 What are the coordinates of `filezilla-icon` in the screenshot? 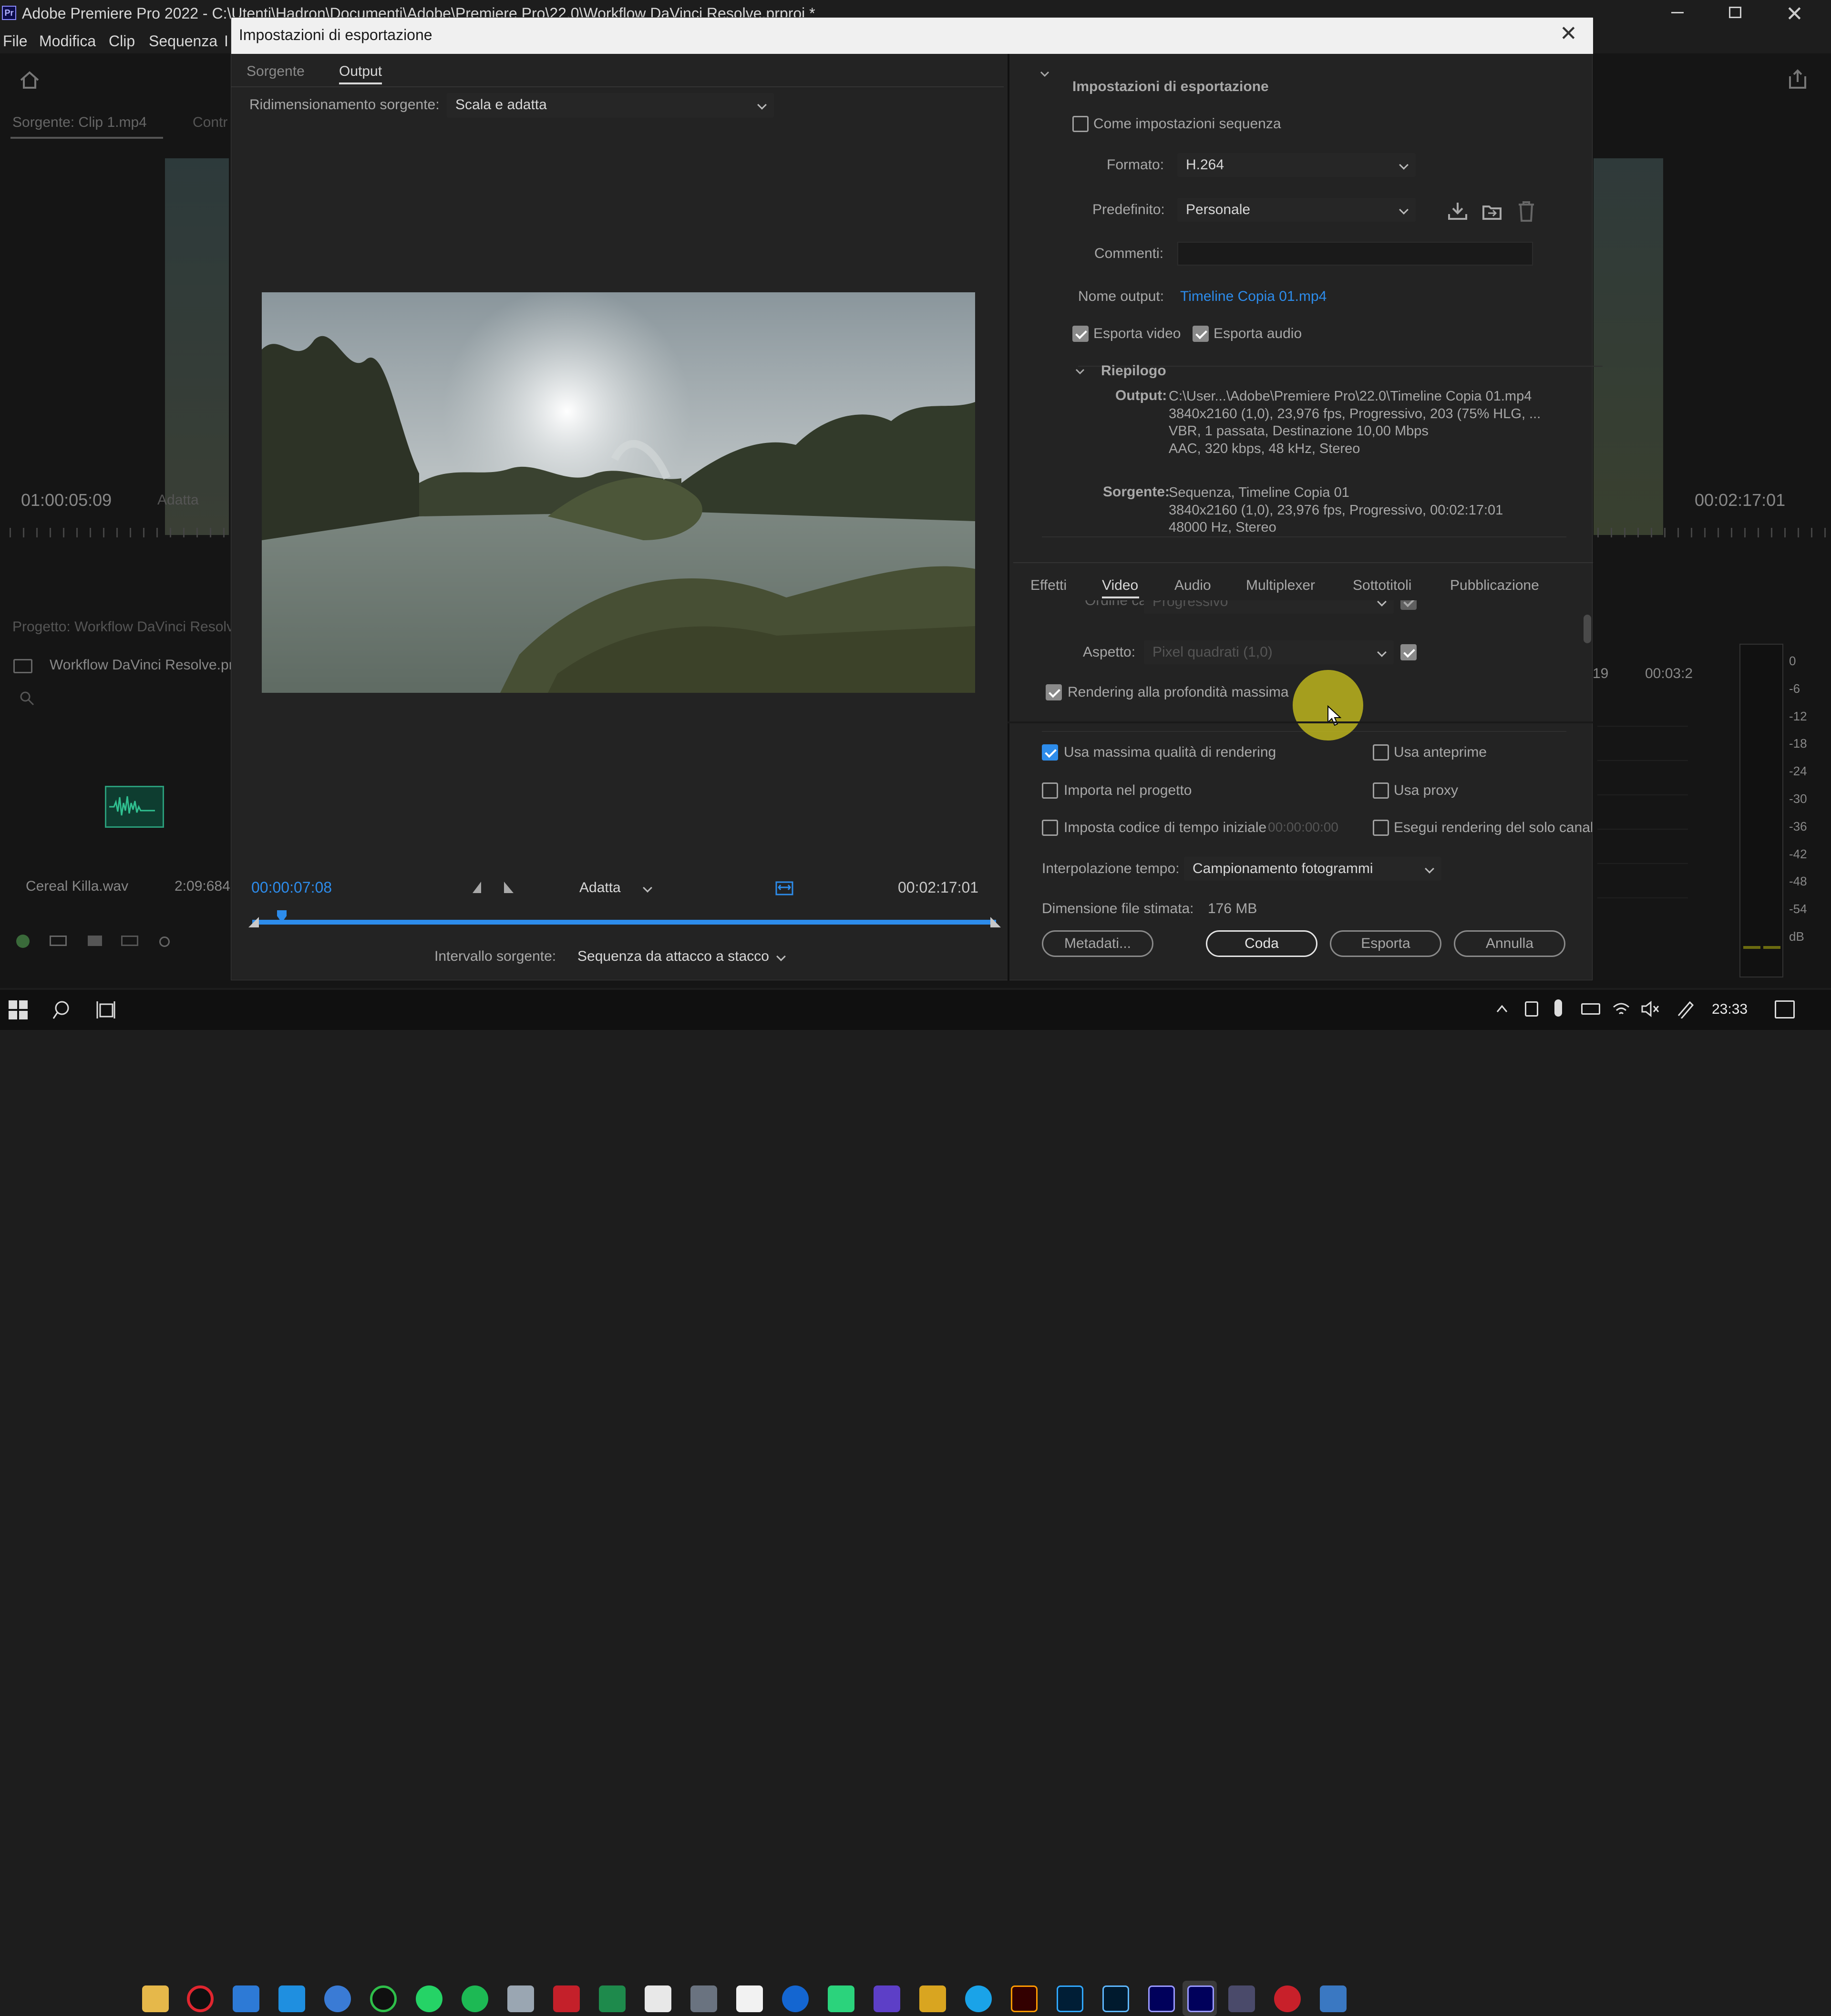 It's located at (566, 1998).